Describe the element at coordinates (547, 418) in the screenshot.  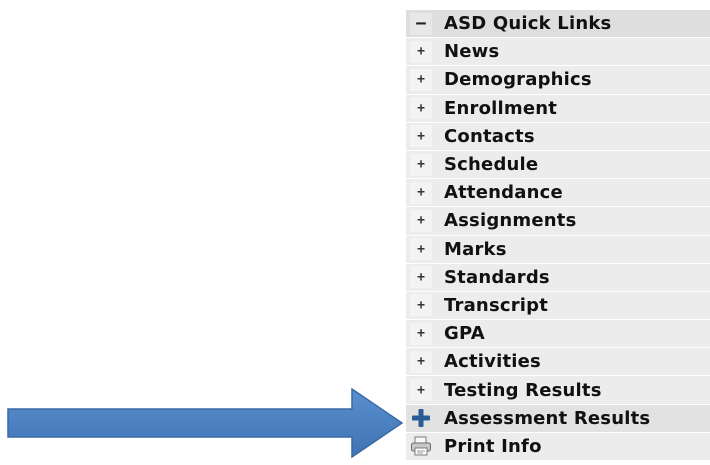
I see `menu-item-label: Assessment Results` at that location.